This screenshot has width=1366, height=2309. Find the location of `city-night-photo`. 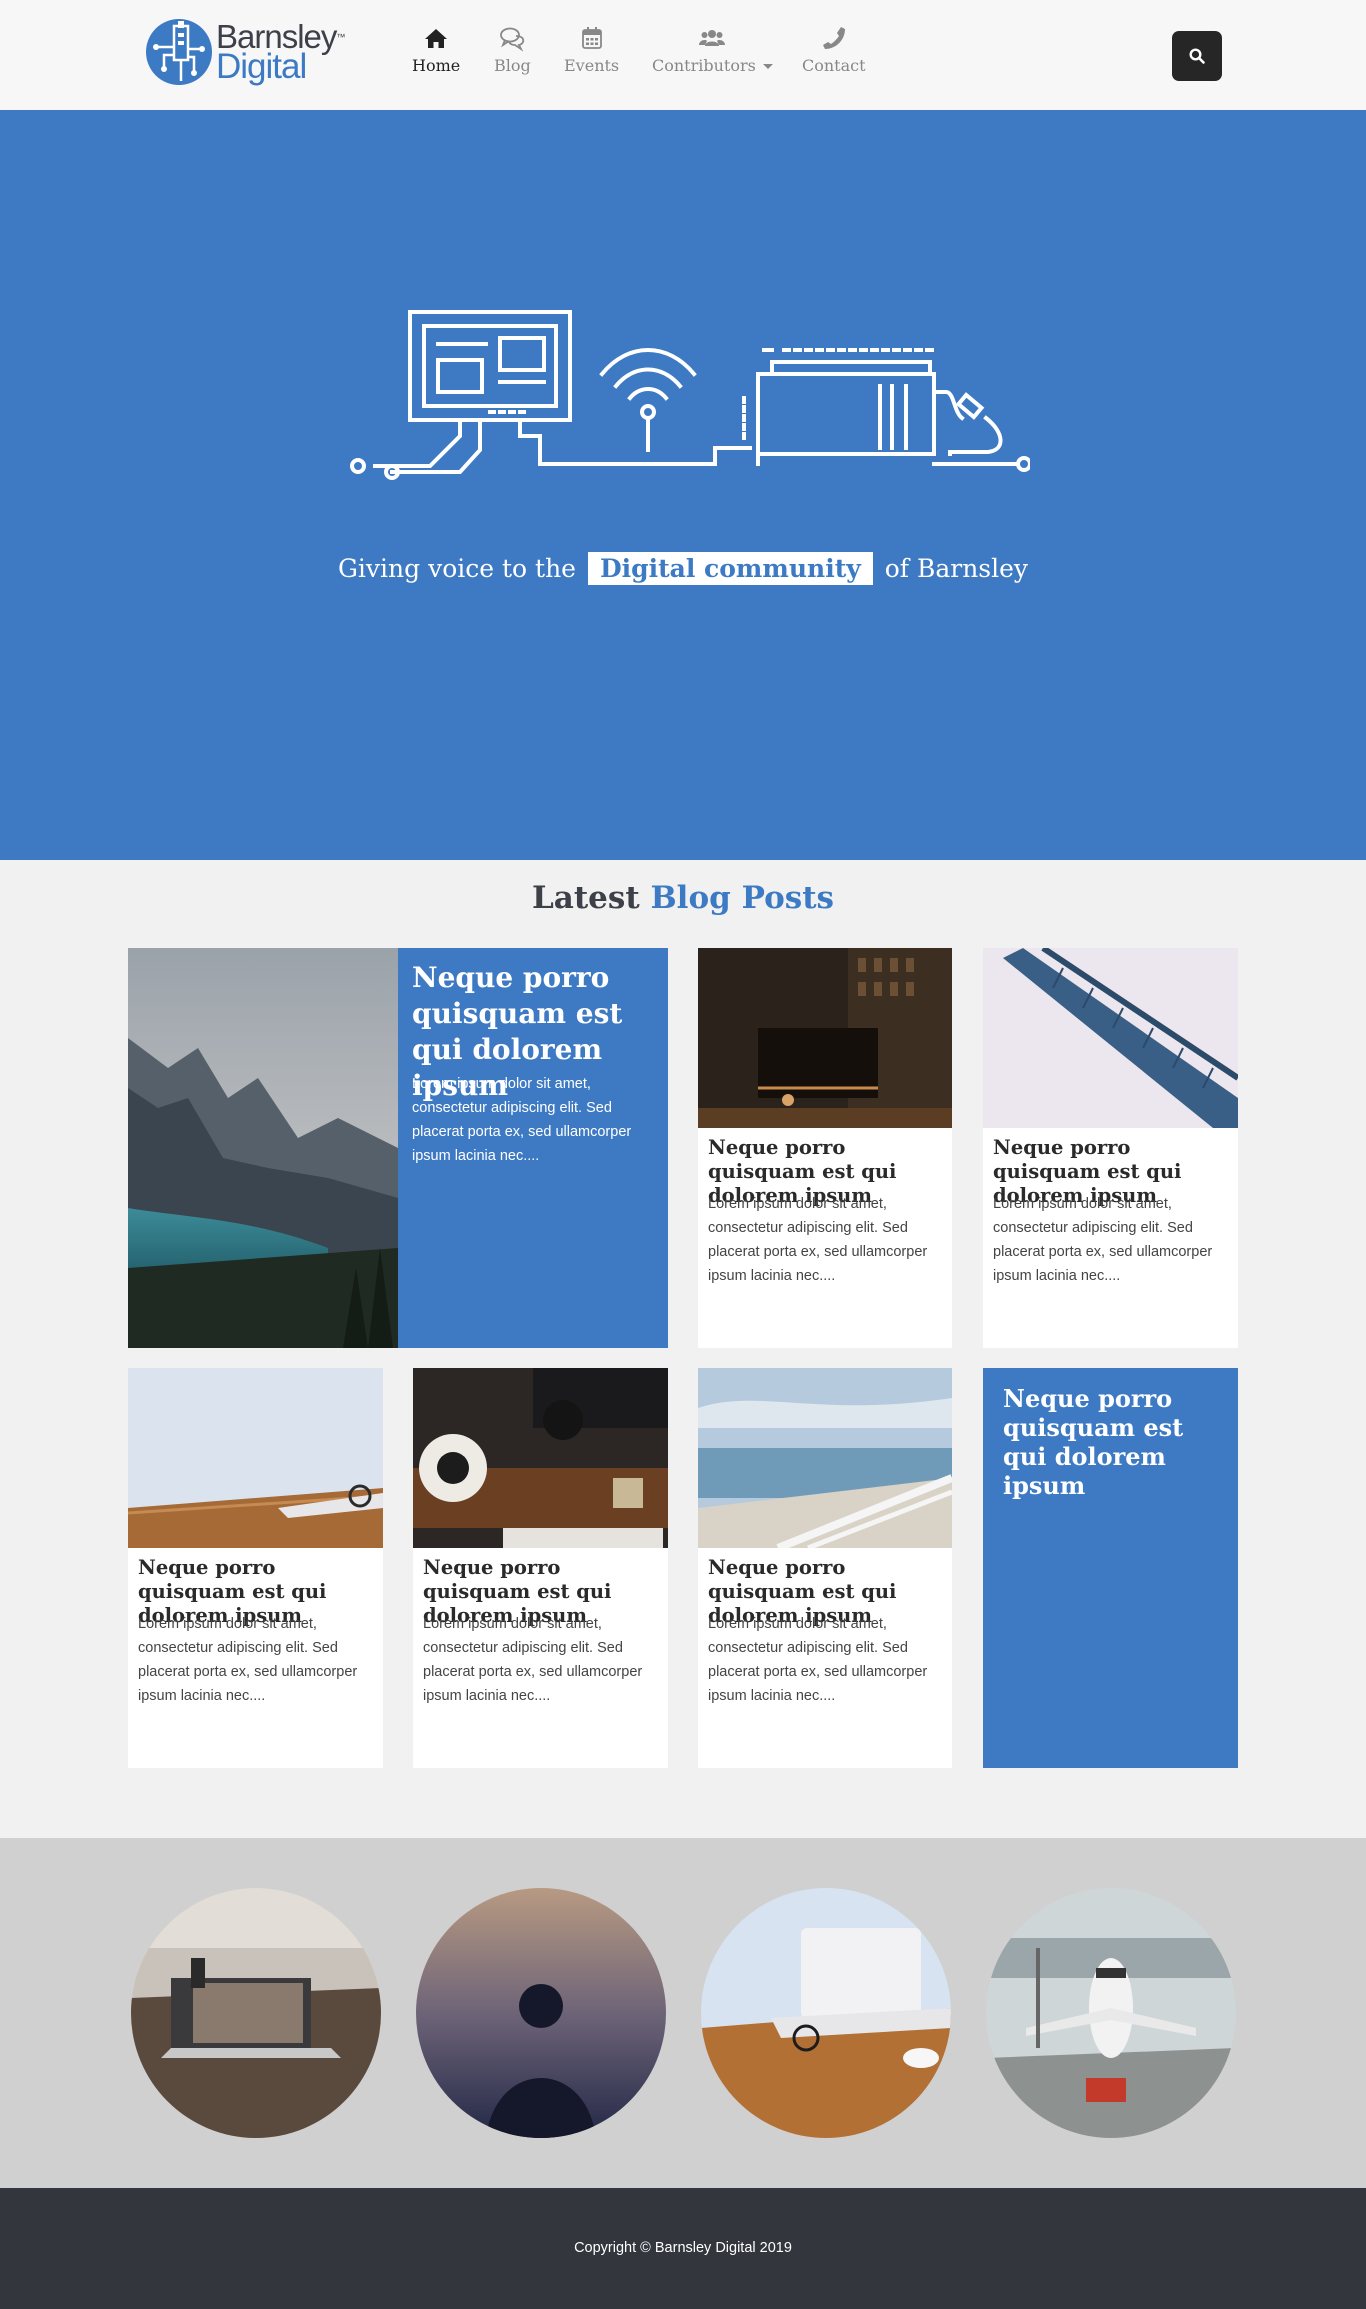

city-night-photo is located at coordinates (825, 1038).